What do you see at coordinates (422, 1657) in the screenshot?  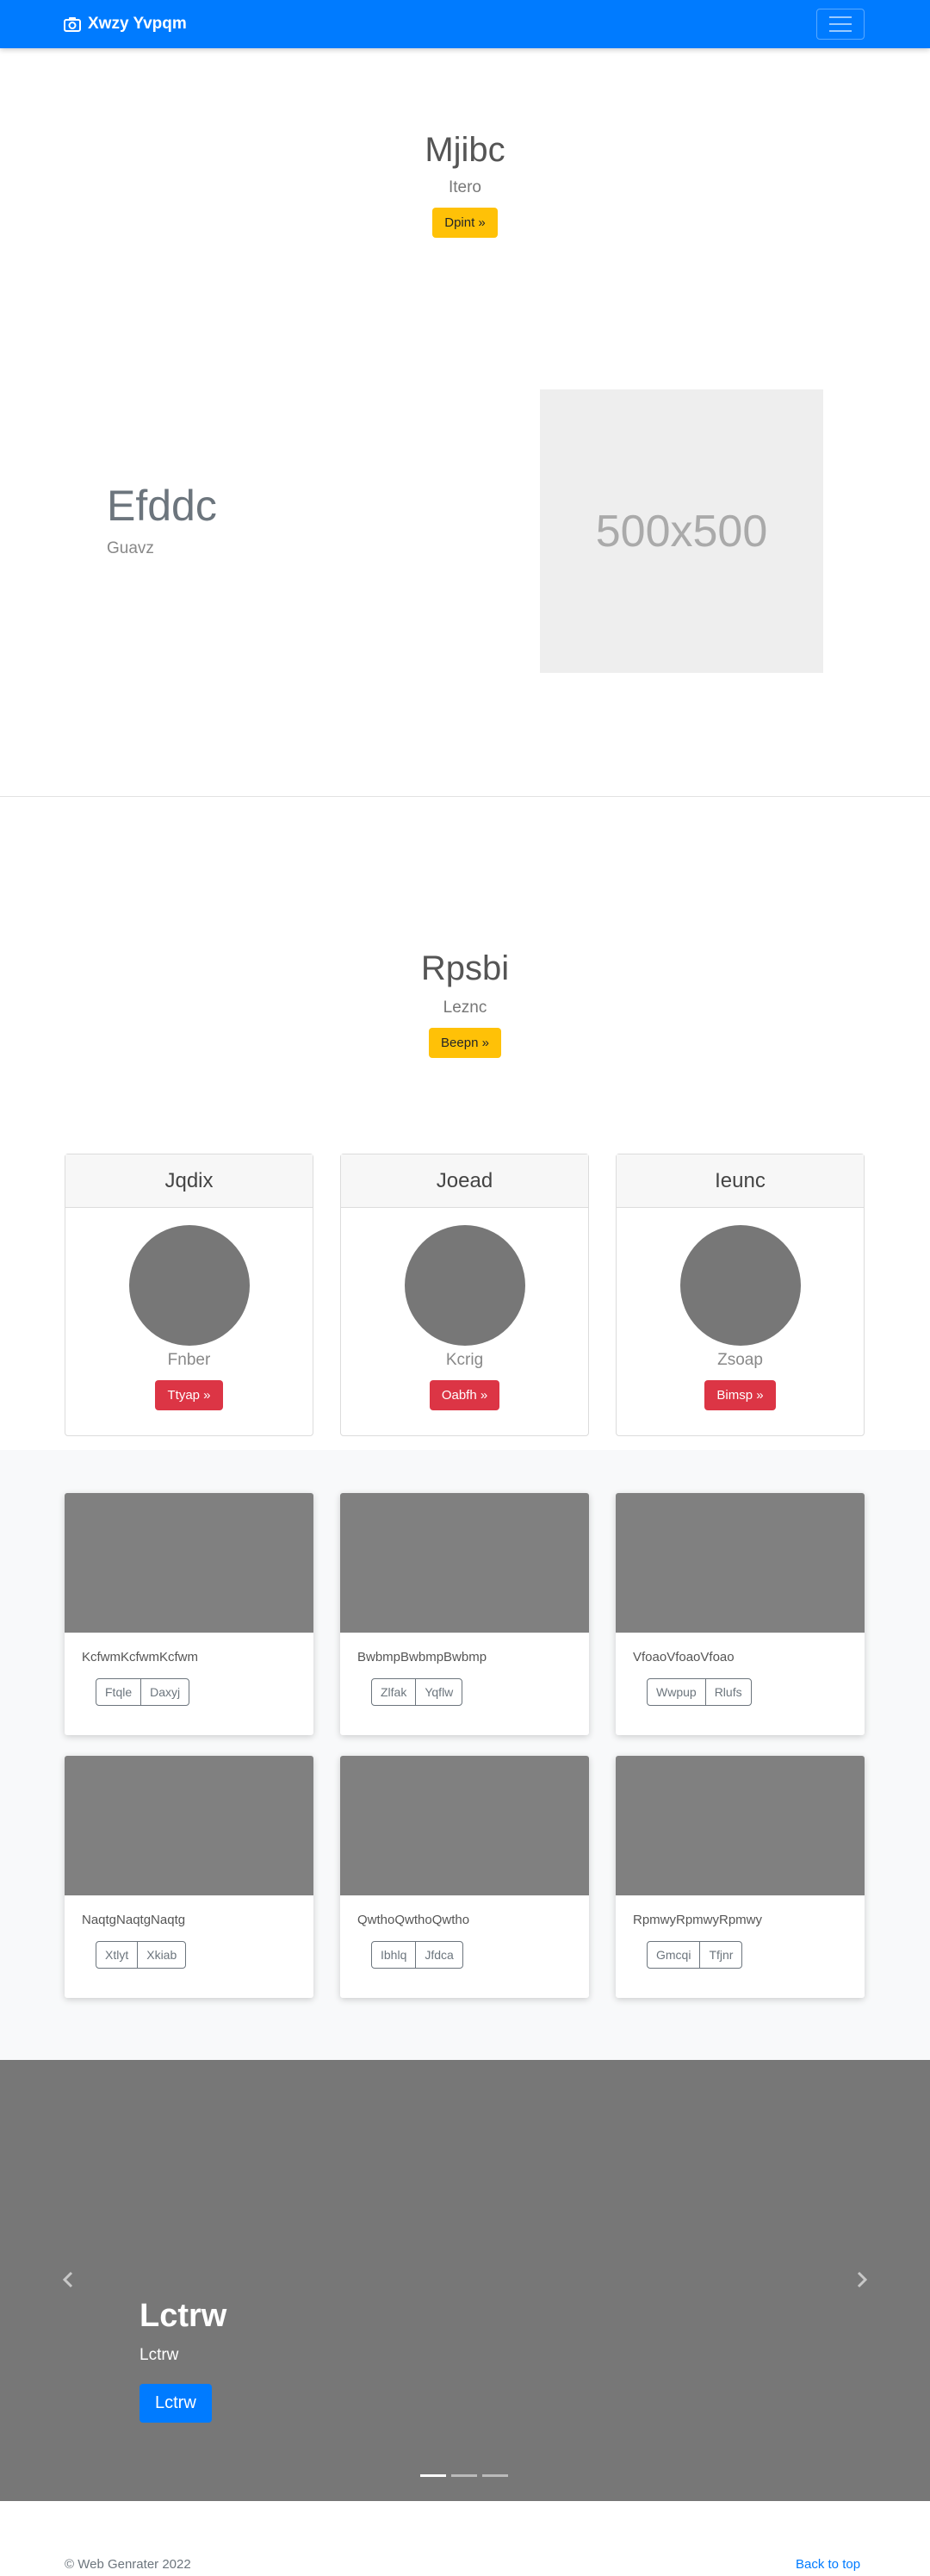 I see `card-text: BwbmpBwbmpBwbmp` at bounding box center [422, 1657].